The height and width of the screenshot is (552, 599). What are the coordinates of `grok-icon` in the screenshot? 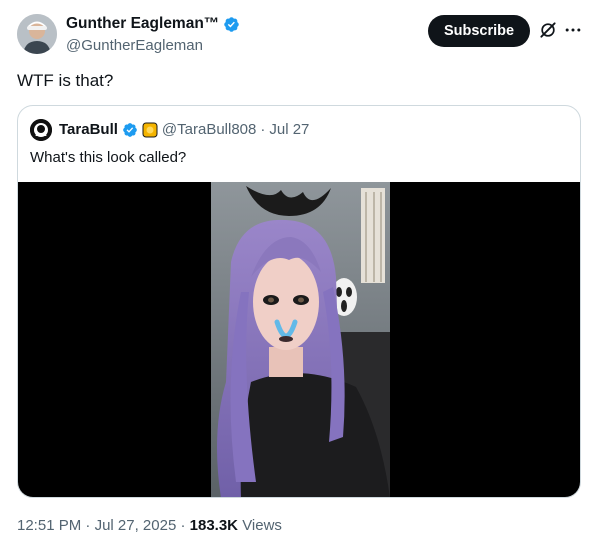 It's located at (548, 30).